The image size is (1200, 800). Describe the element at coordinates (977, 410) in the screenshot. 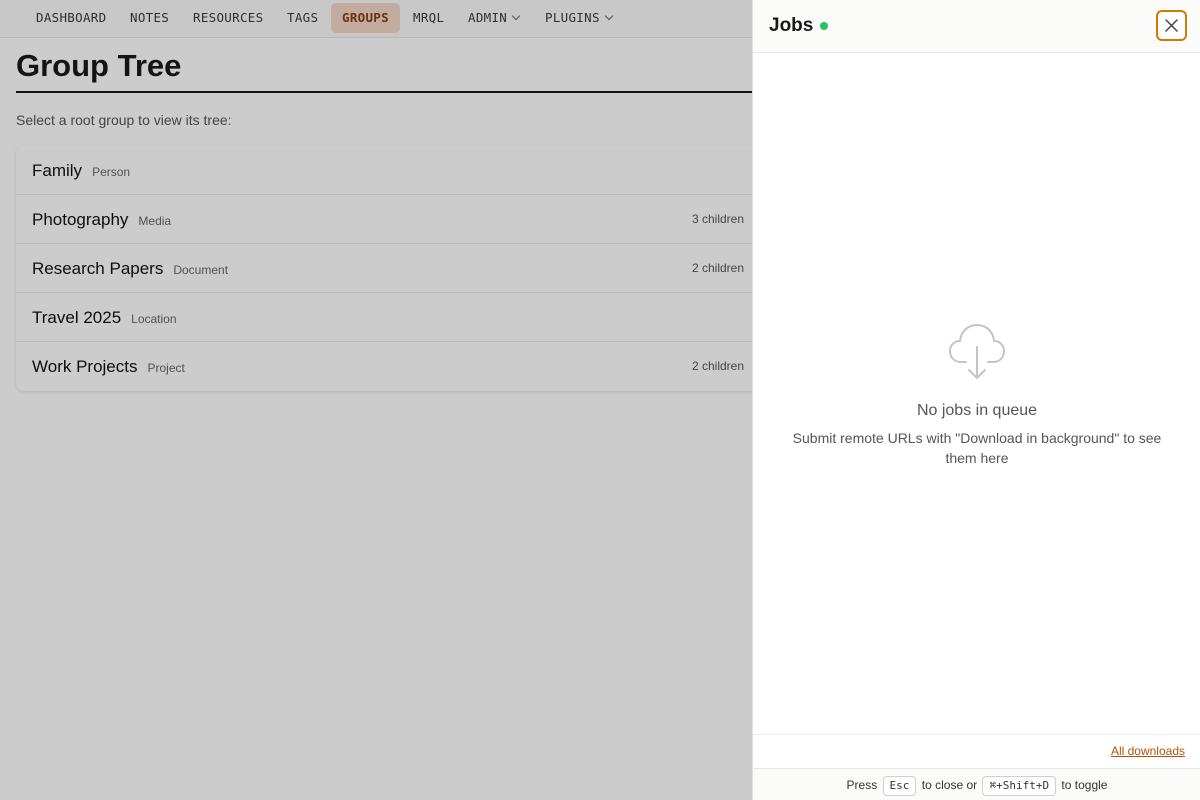

I see `empty-title: No jobs in queue` at that location.